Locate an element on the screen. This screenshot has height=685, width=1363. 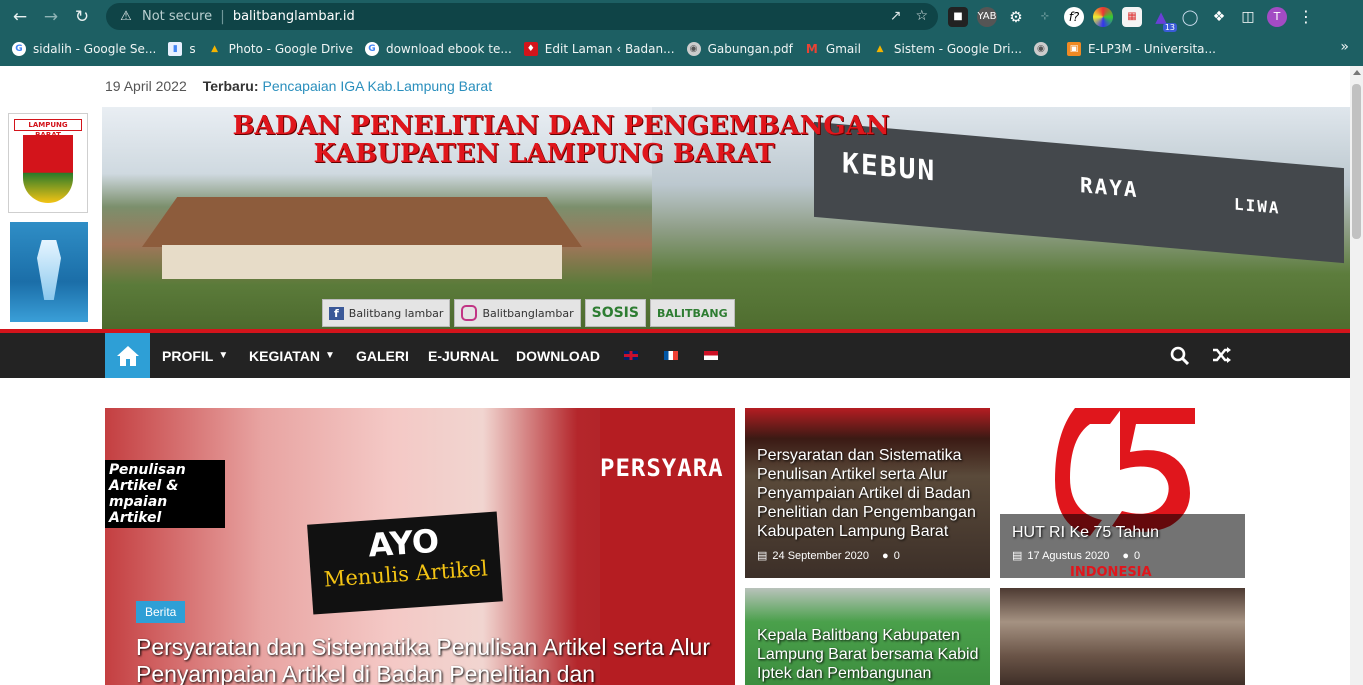
bookmark-item: ◉ Gabungan.pdf is located at coordinates (739, 49).